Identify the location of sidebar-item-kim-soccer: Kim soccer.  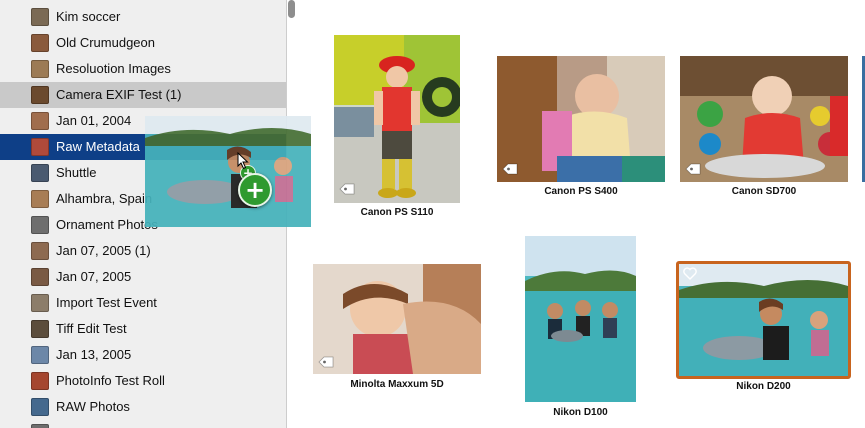
(143, 17).